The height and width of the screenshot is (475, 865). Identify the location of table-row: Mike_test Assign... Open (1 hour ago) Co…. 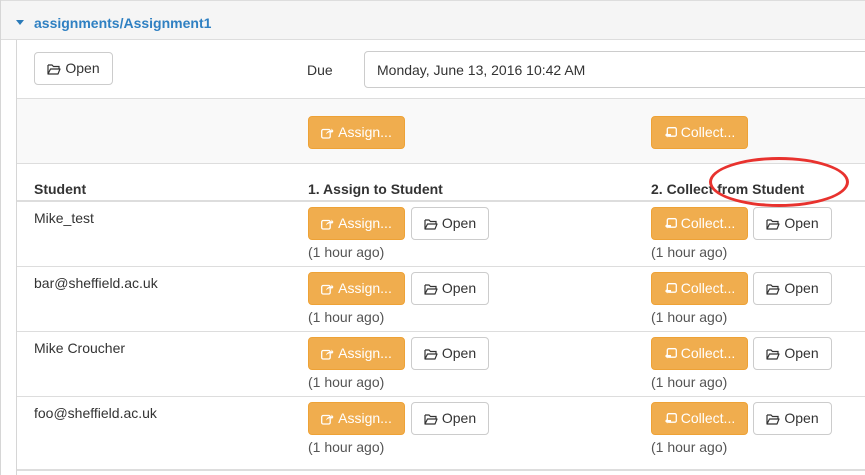
(441, 234).